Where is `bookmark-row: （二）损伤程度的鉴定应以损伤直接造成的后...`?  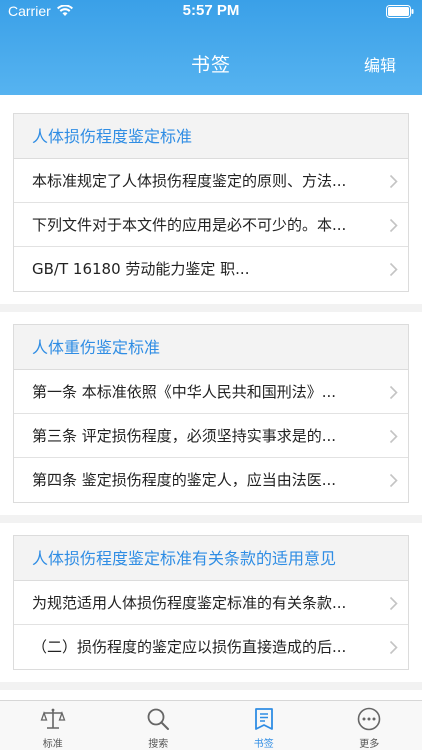
bookmark-row: （二）损伤程度的鉴定应以损伤直接造成的后... is located at coordinates (211, 647).